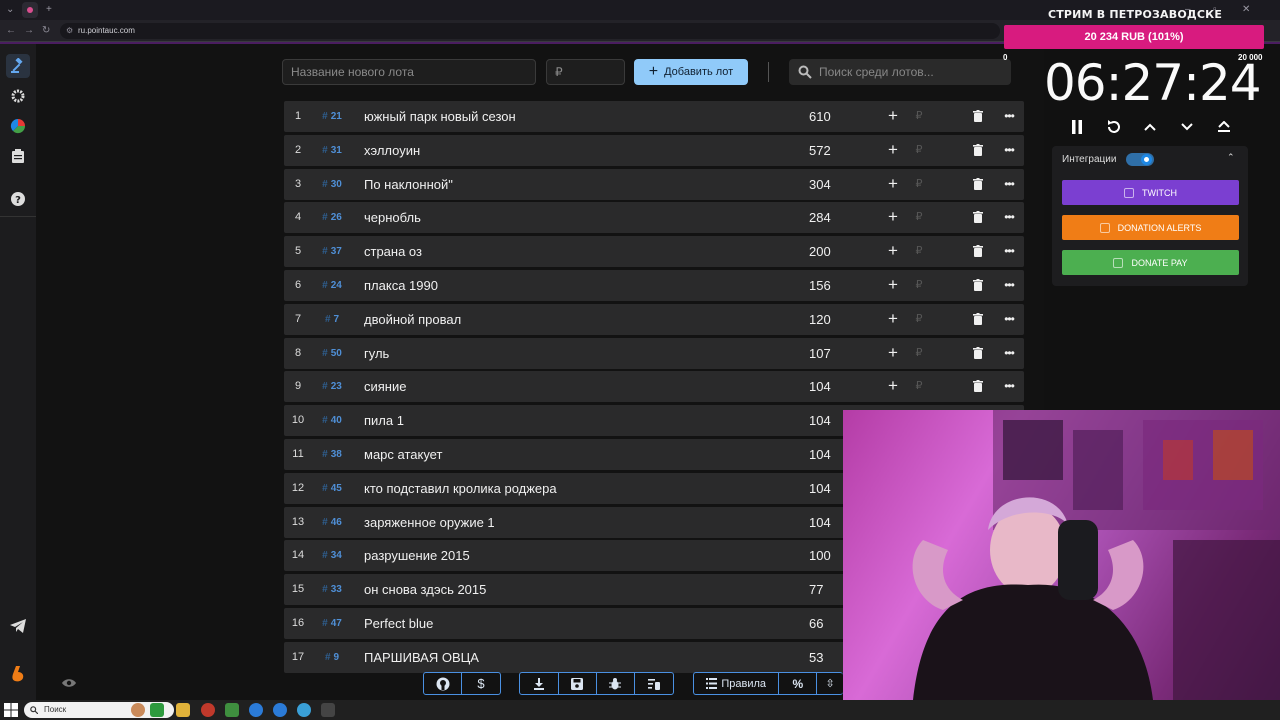 This screenshot has width=1280, height=720. I want to click on clear-lots-button, so click(654, 683).